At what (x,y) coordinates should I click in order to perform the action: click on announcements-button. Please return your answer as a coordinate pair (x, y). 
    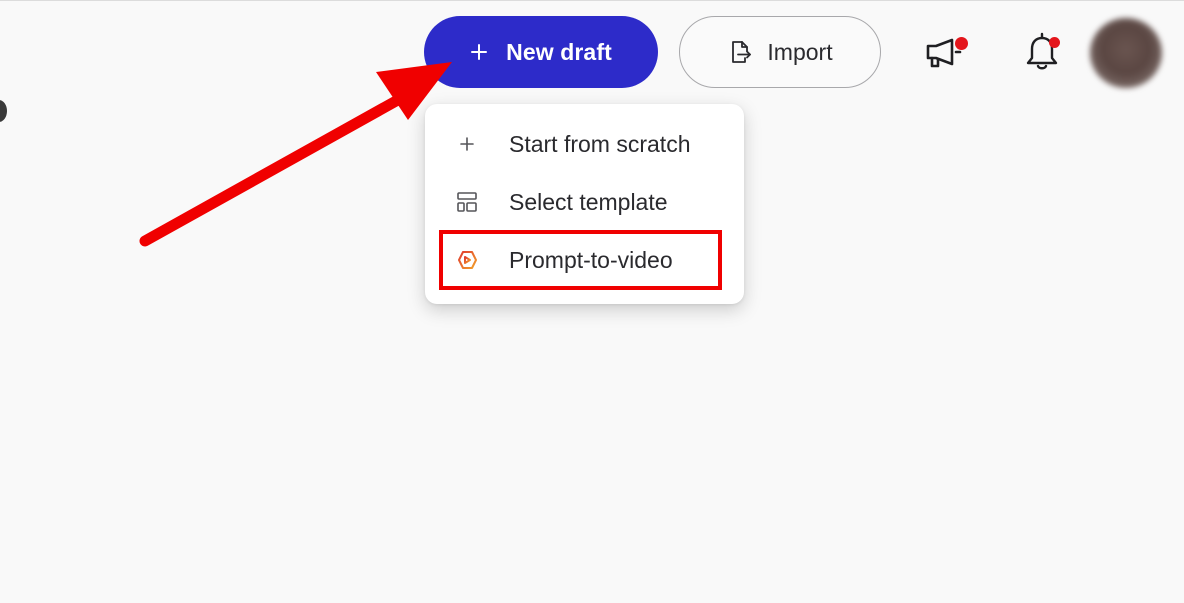
    Looking at the image, I should click on (945, 52).